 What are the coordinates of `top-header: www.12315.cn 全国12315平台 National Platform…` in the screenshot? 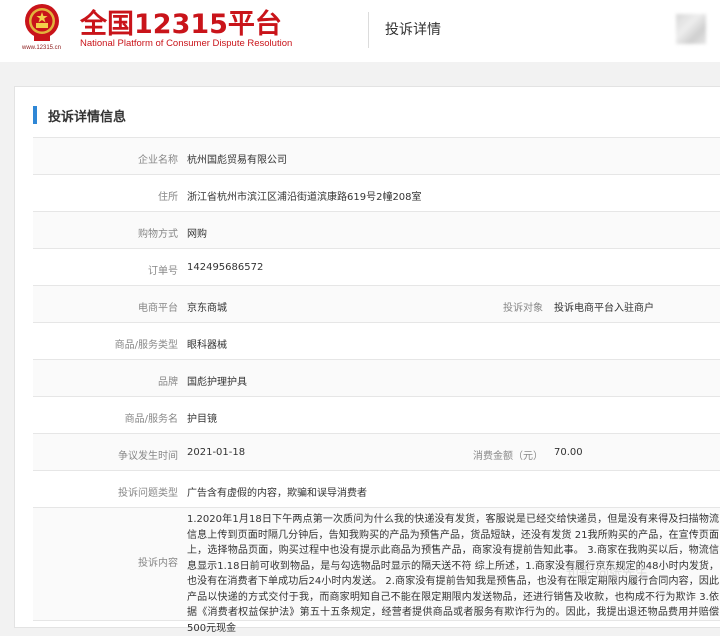 It's located at (360, 31).